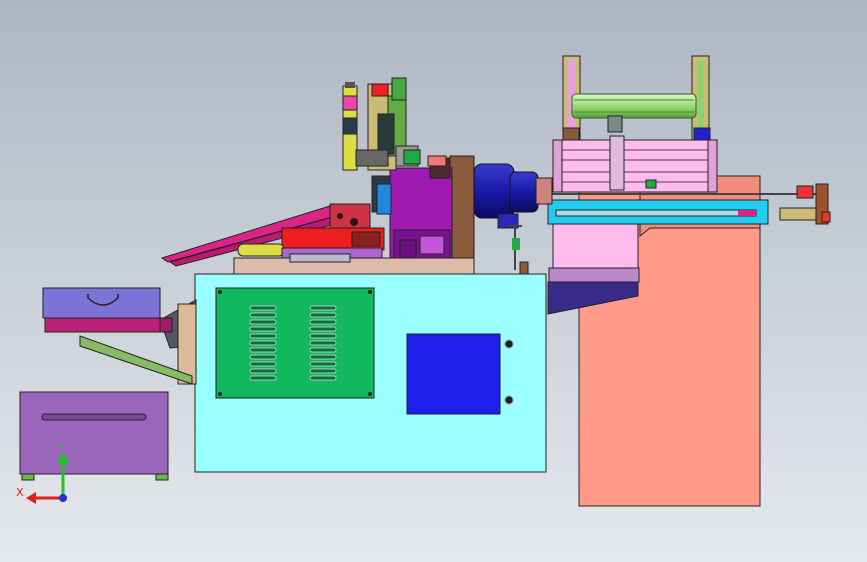 This screenshot has height=562, width=867. Describe the element at coordinates (366, 239) in the screenshot. I see `cylinder-clamp` at that location.